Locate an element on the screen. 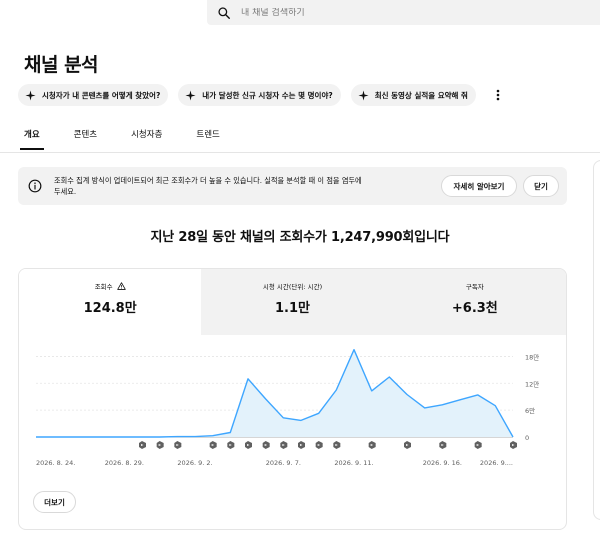 Image resolution: width=600 pixels, height=546 pixels. metric-subscribers: 구독자 +6.3천 is located at coordinates (474, 302).